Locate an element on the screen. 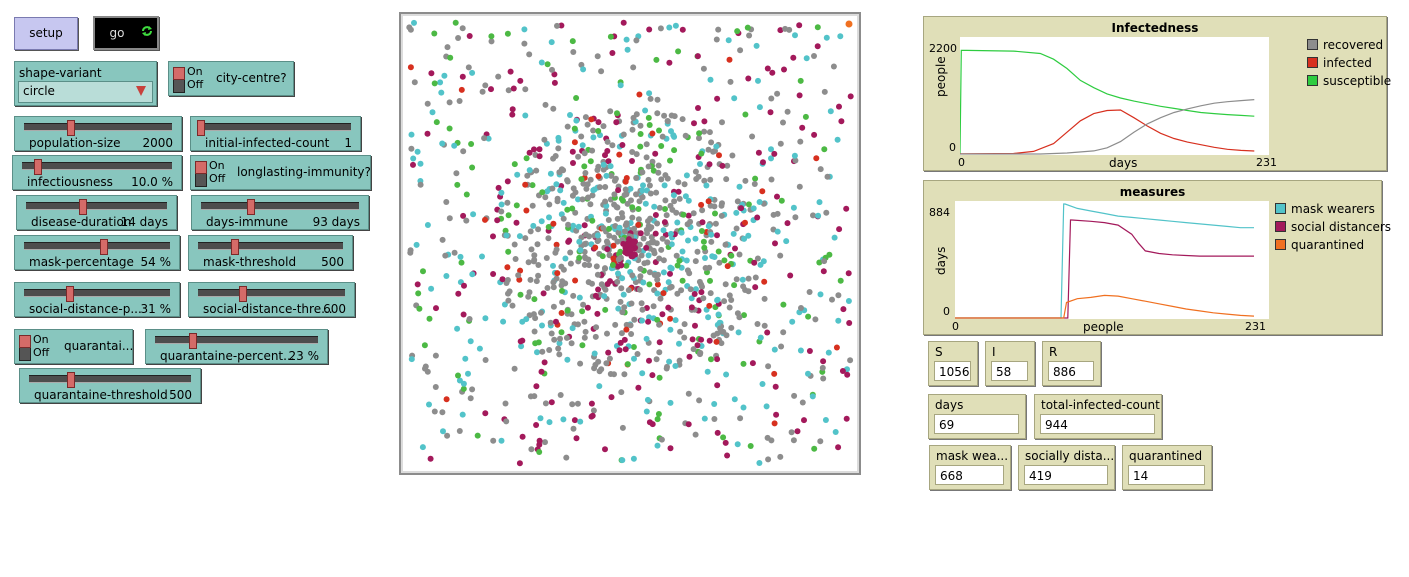  disease-duration-slider: disease-duration 14 days is located at coordinates (96, 212).